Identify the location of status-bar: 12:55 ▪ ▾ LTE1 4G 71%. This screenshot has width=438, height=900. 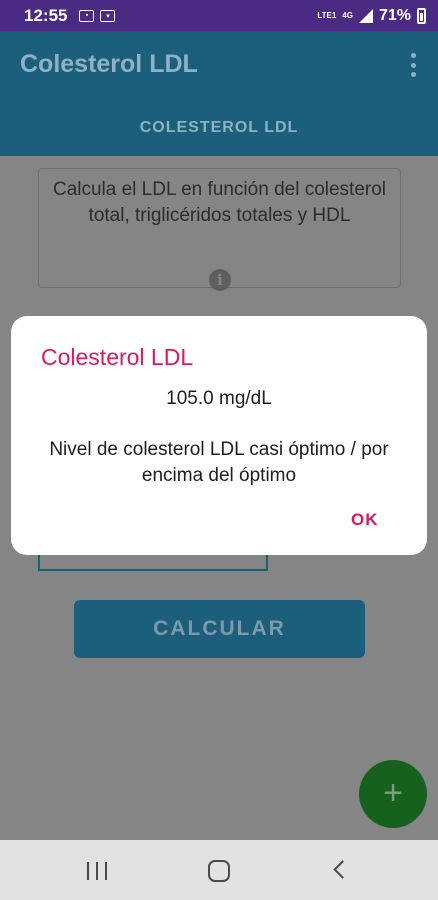
(219, 15).